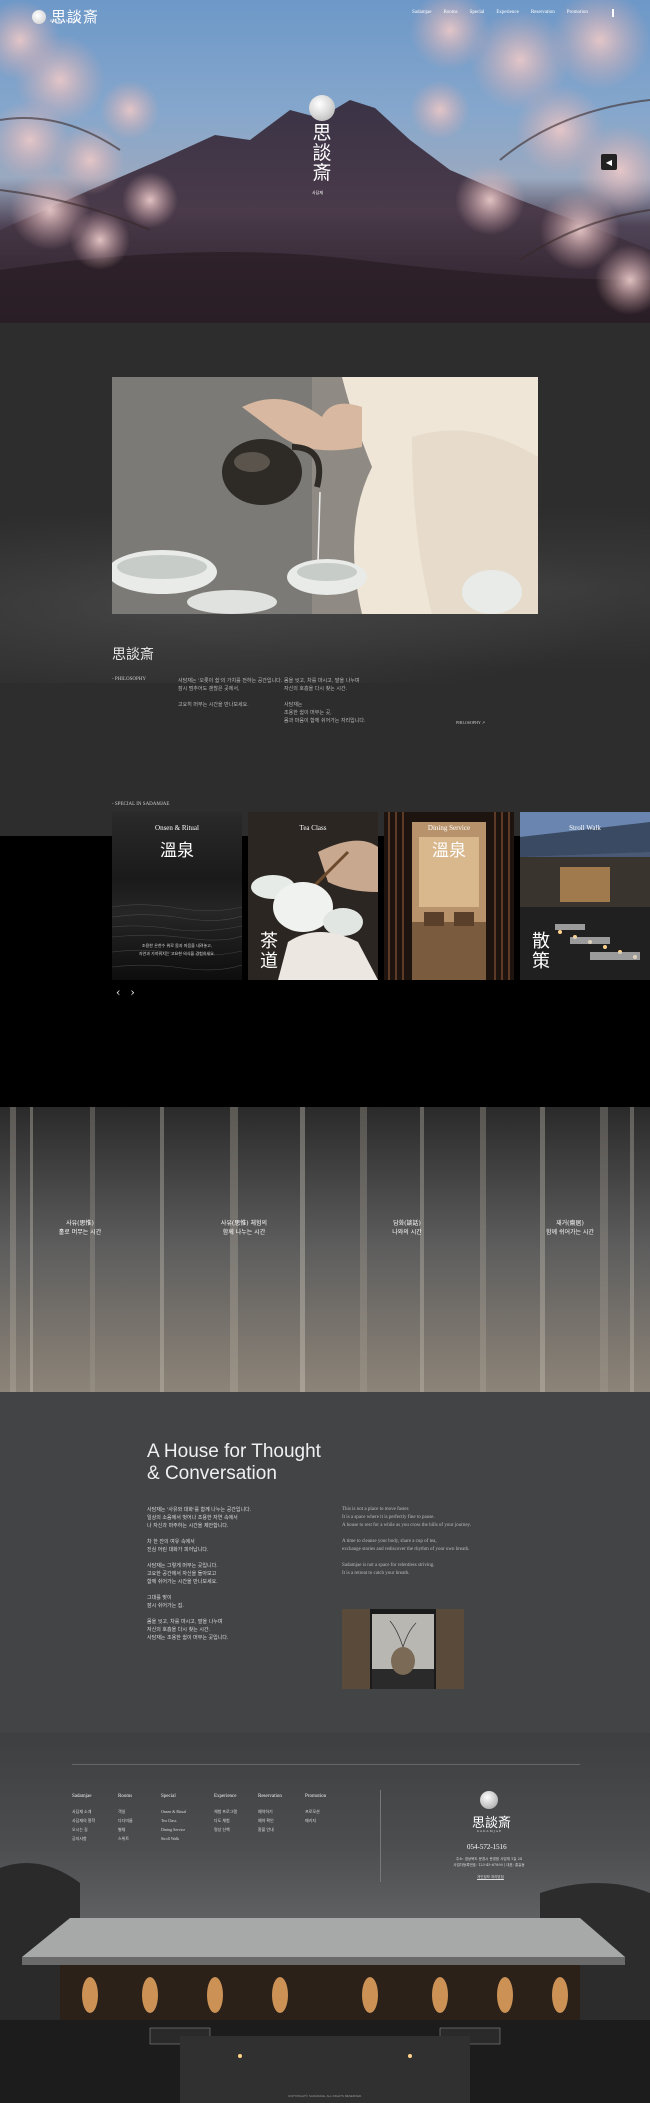 The height and width of the screenshot is (2103, 650). I want to click on curtain-texture, so click(325, 1249).